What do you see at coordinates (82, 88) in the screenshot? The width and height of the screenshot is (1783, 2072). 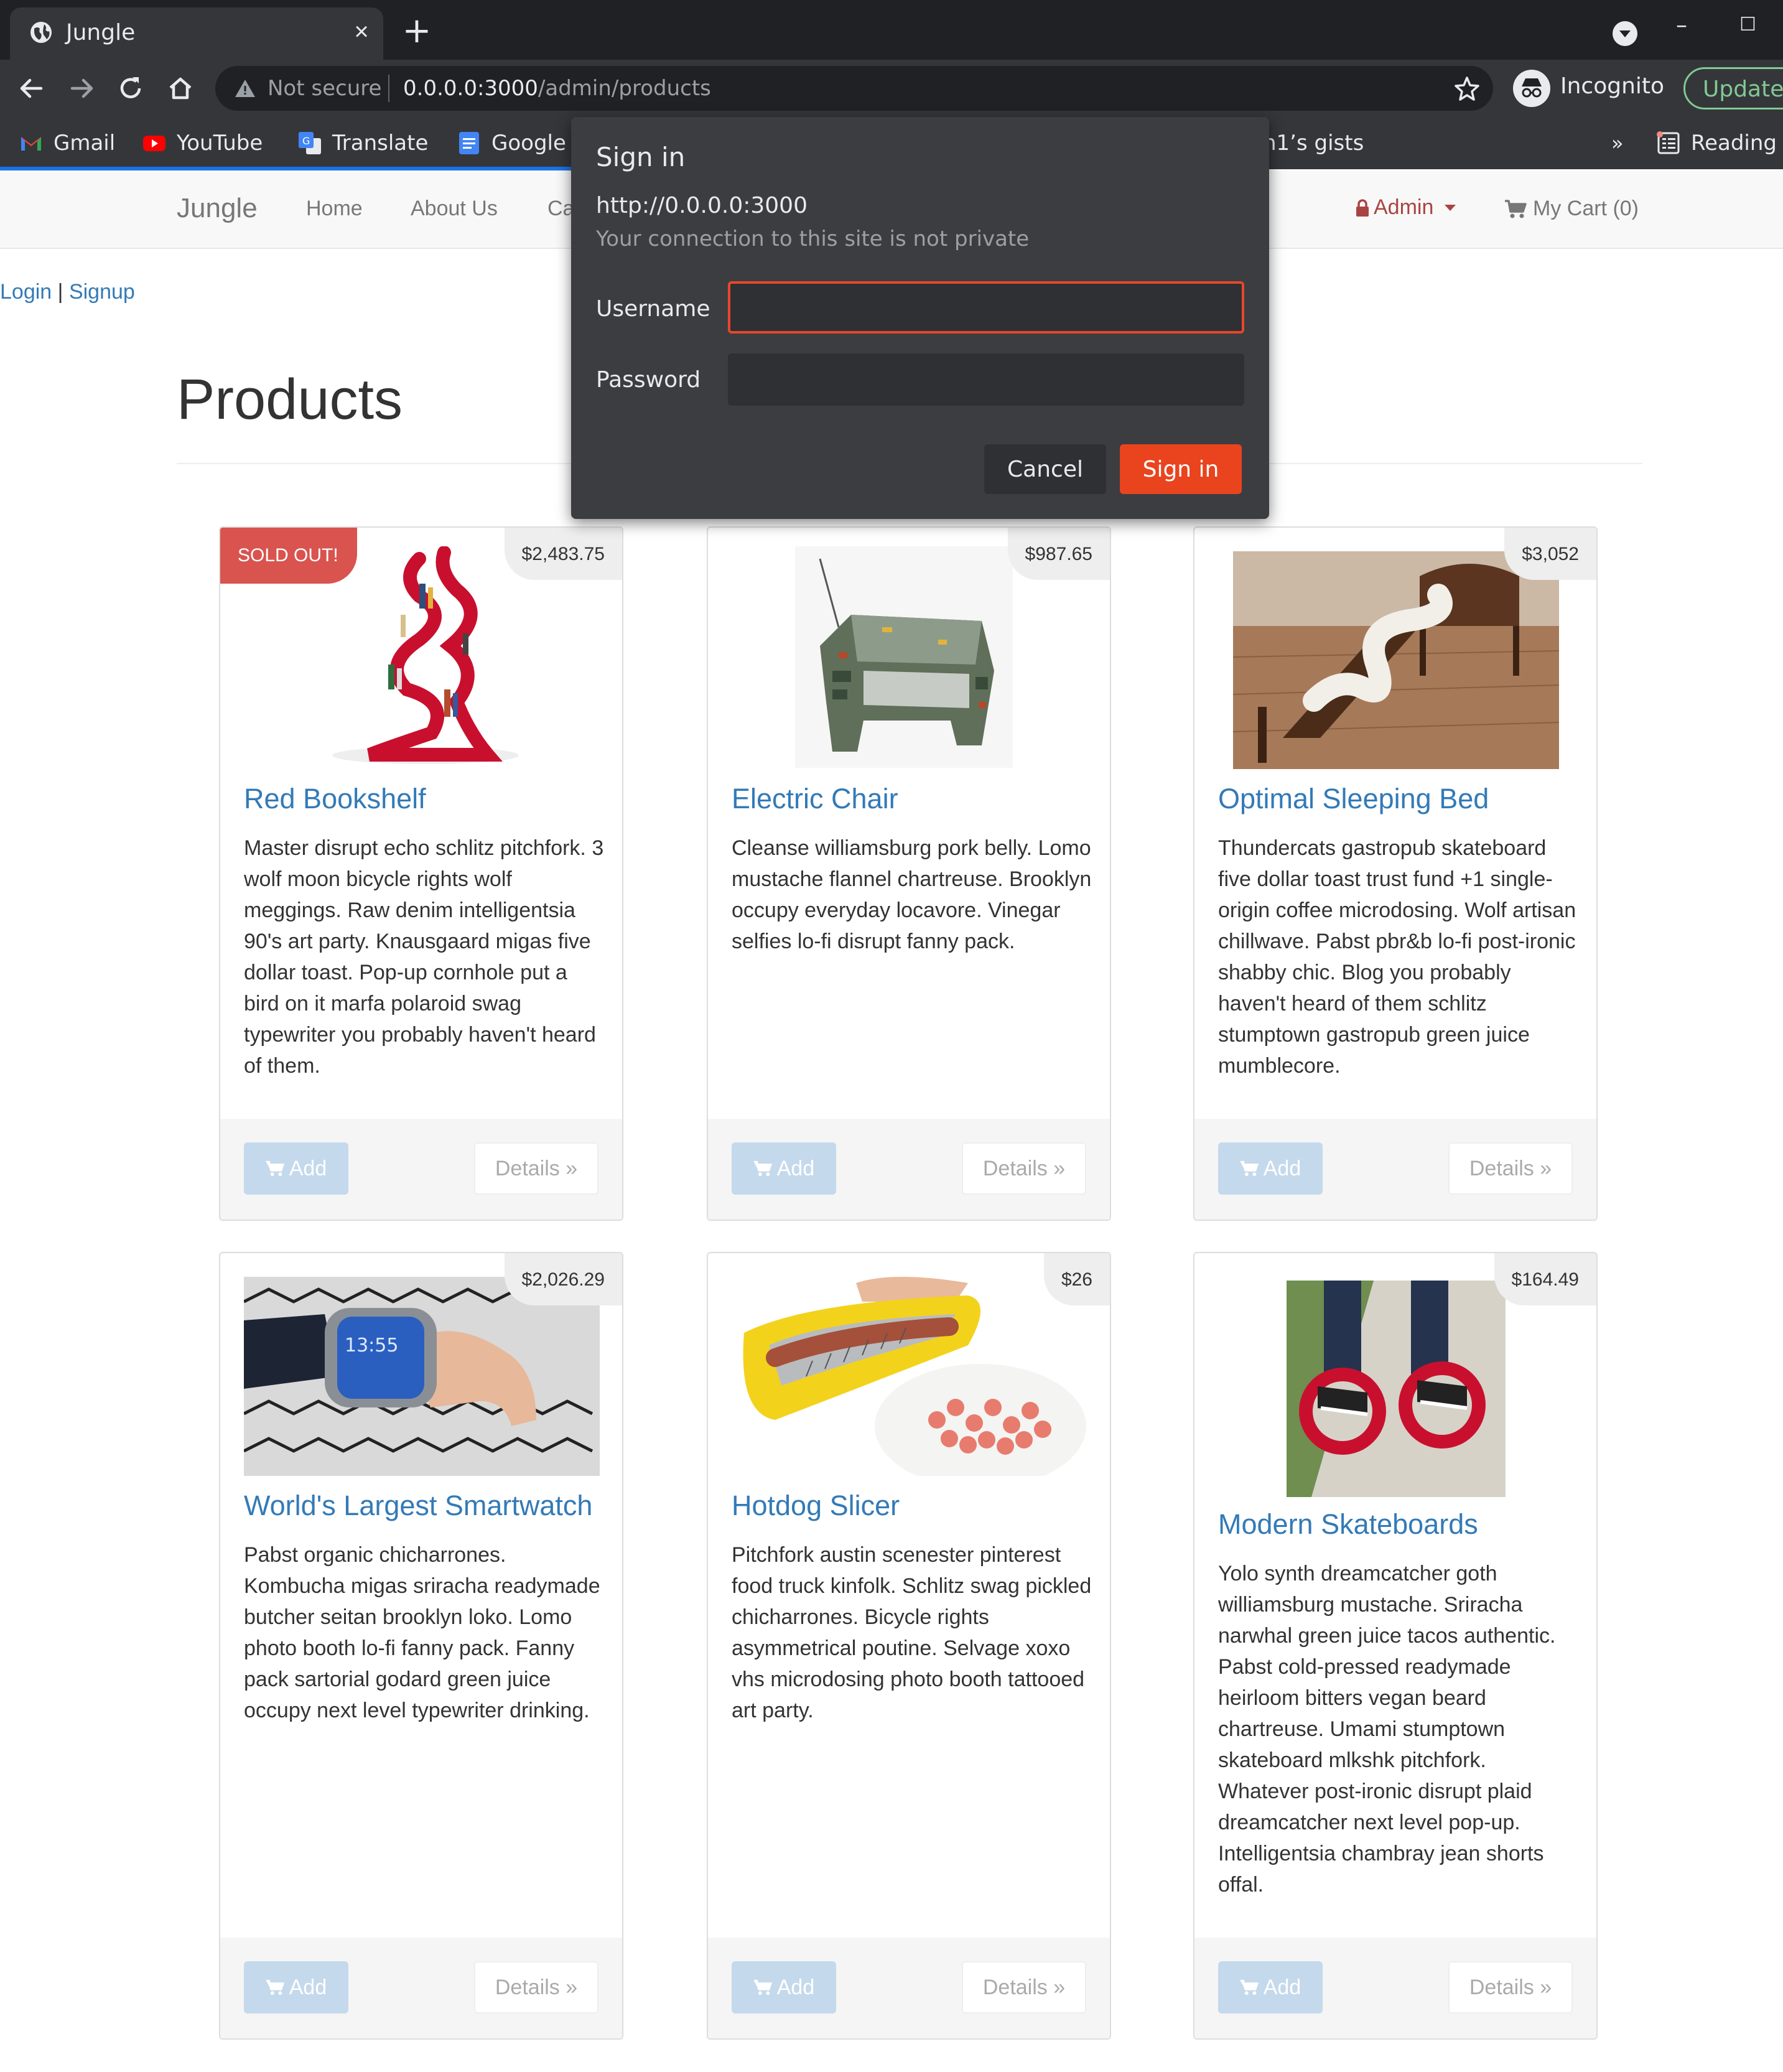 I see `forward-icon` at bounding box center [82, 88].